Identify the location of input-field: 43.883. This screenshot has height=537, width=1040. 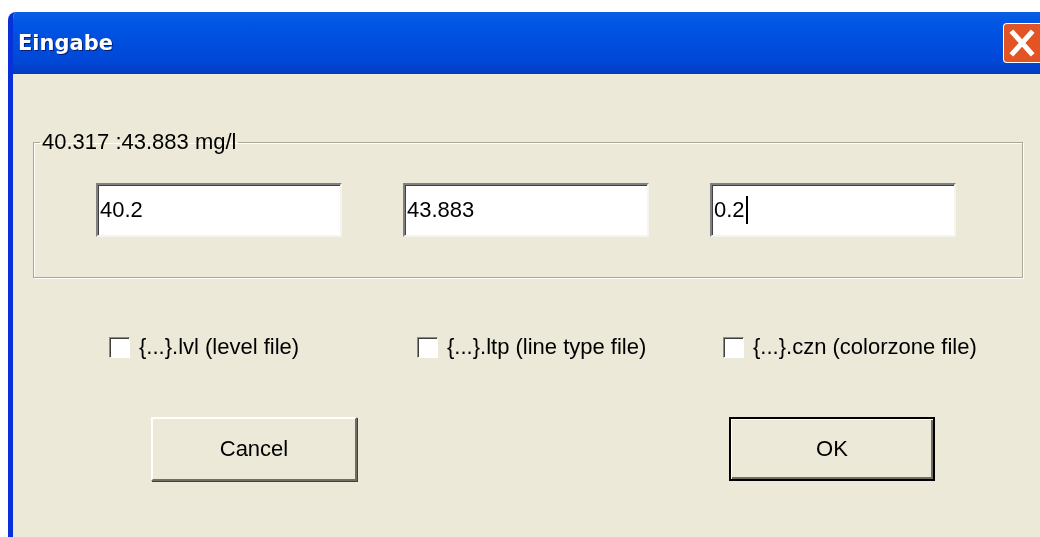
(526, 210).